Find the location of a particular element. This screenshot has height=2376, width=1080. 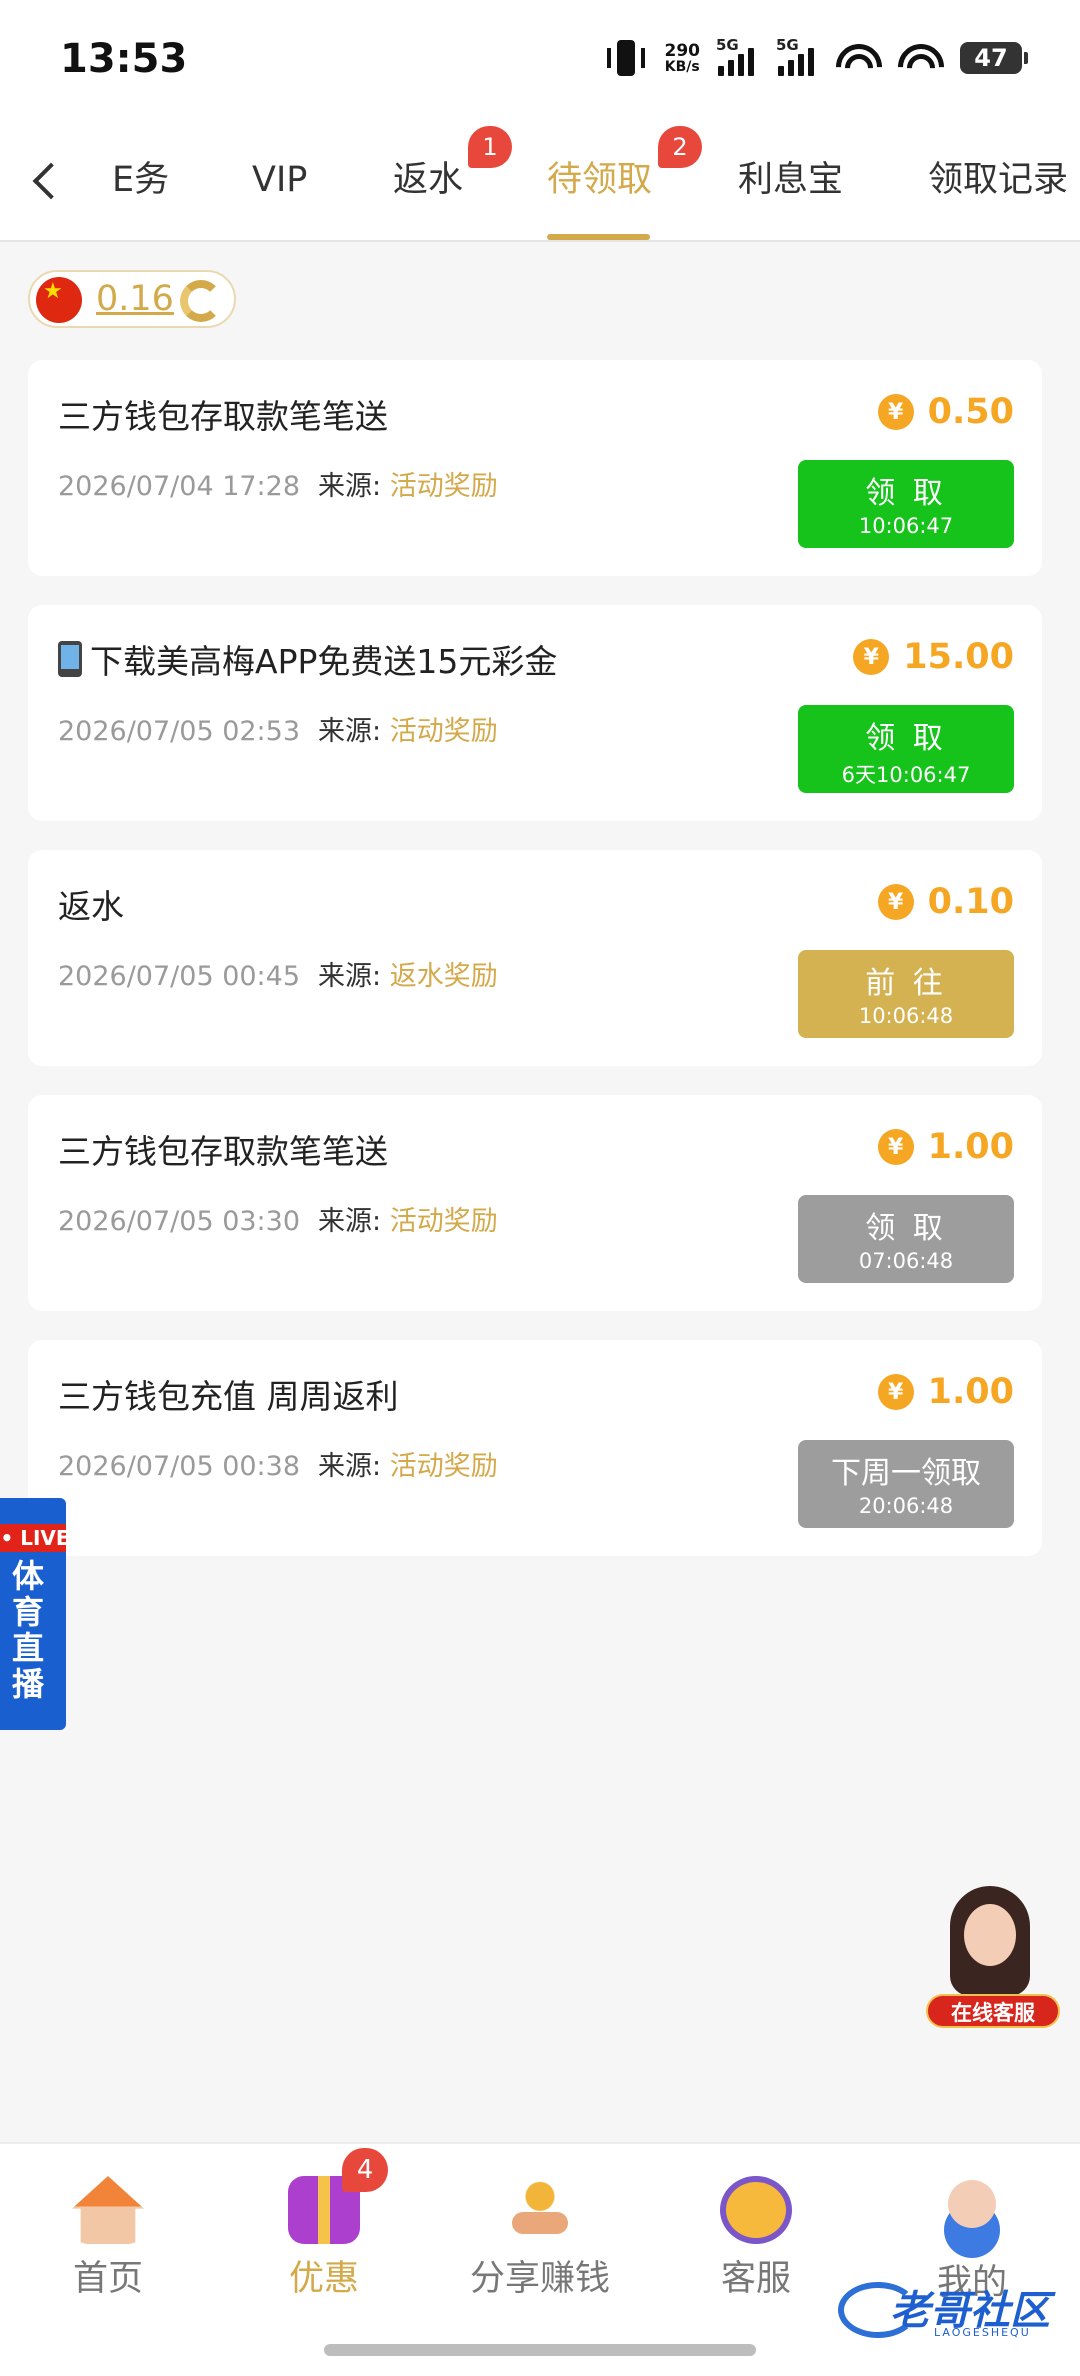

network-speed-value: 290 is located at coordinates (682, 51).